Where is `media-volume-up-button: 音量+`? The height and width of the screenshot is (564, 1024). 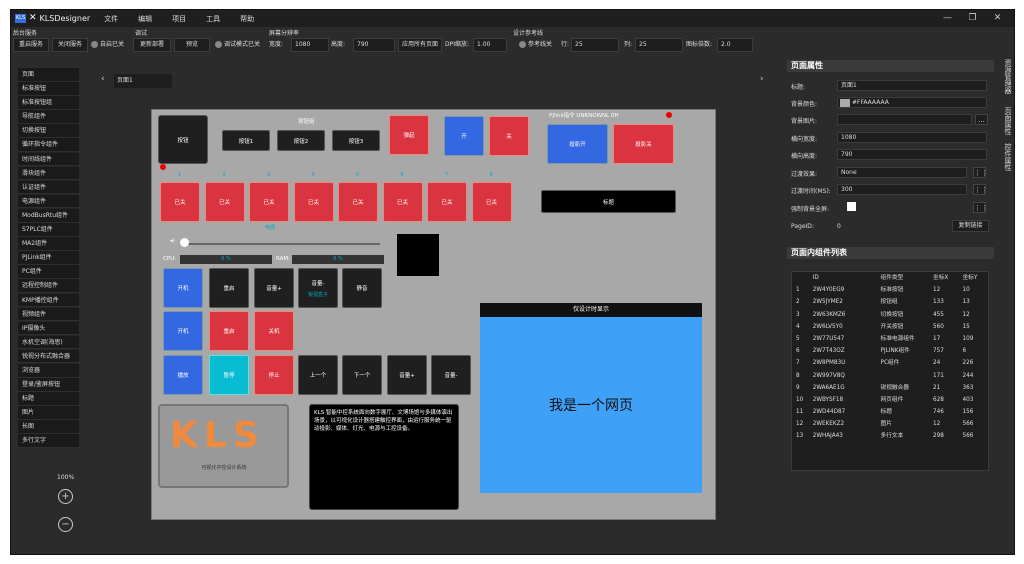
media-volume-up-button: 音量+ is located at coordinates (407, 375).